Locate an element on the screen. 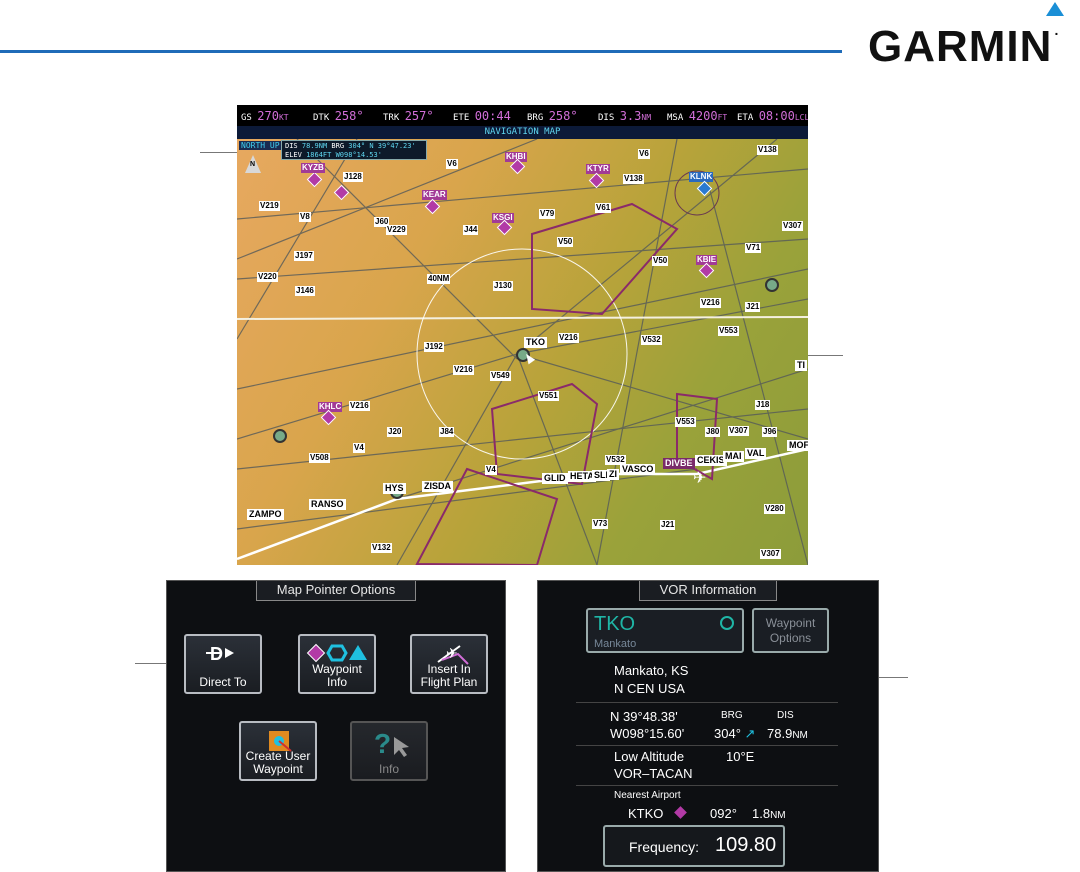 This screenshot has width=1080, height=872. airport-label: KTYR is located at coordinates (598, 169).